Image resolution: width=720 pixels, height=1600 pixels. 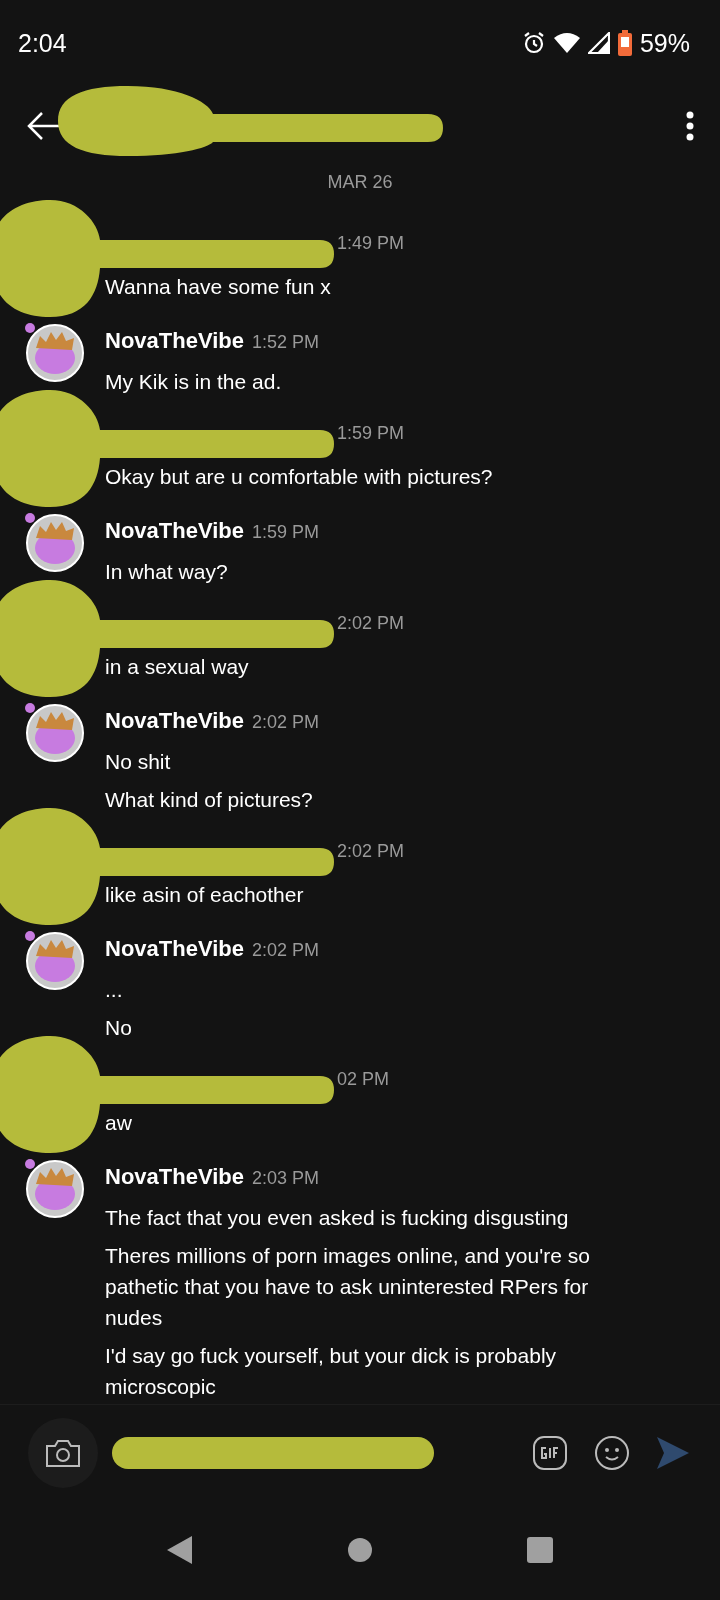 I want to click on message-text: in a sexual way, so click(x=177, y=667).